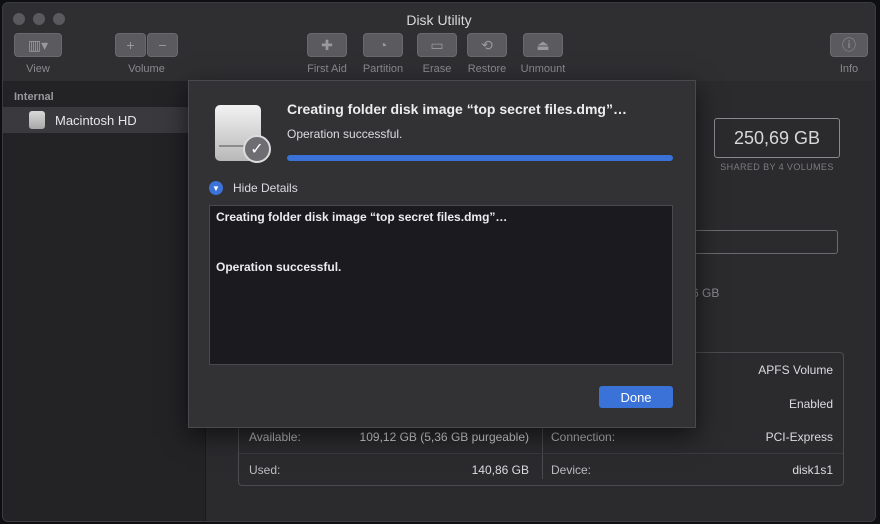 Image resolution: width=880 pixels, height=524 pixels. Describe the element at coordinates (444, 437) in the screenshot. I see `available-value: 109,12 GB (5,36 GB purgeable)` at that location.